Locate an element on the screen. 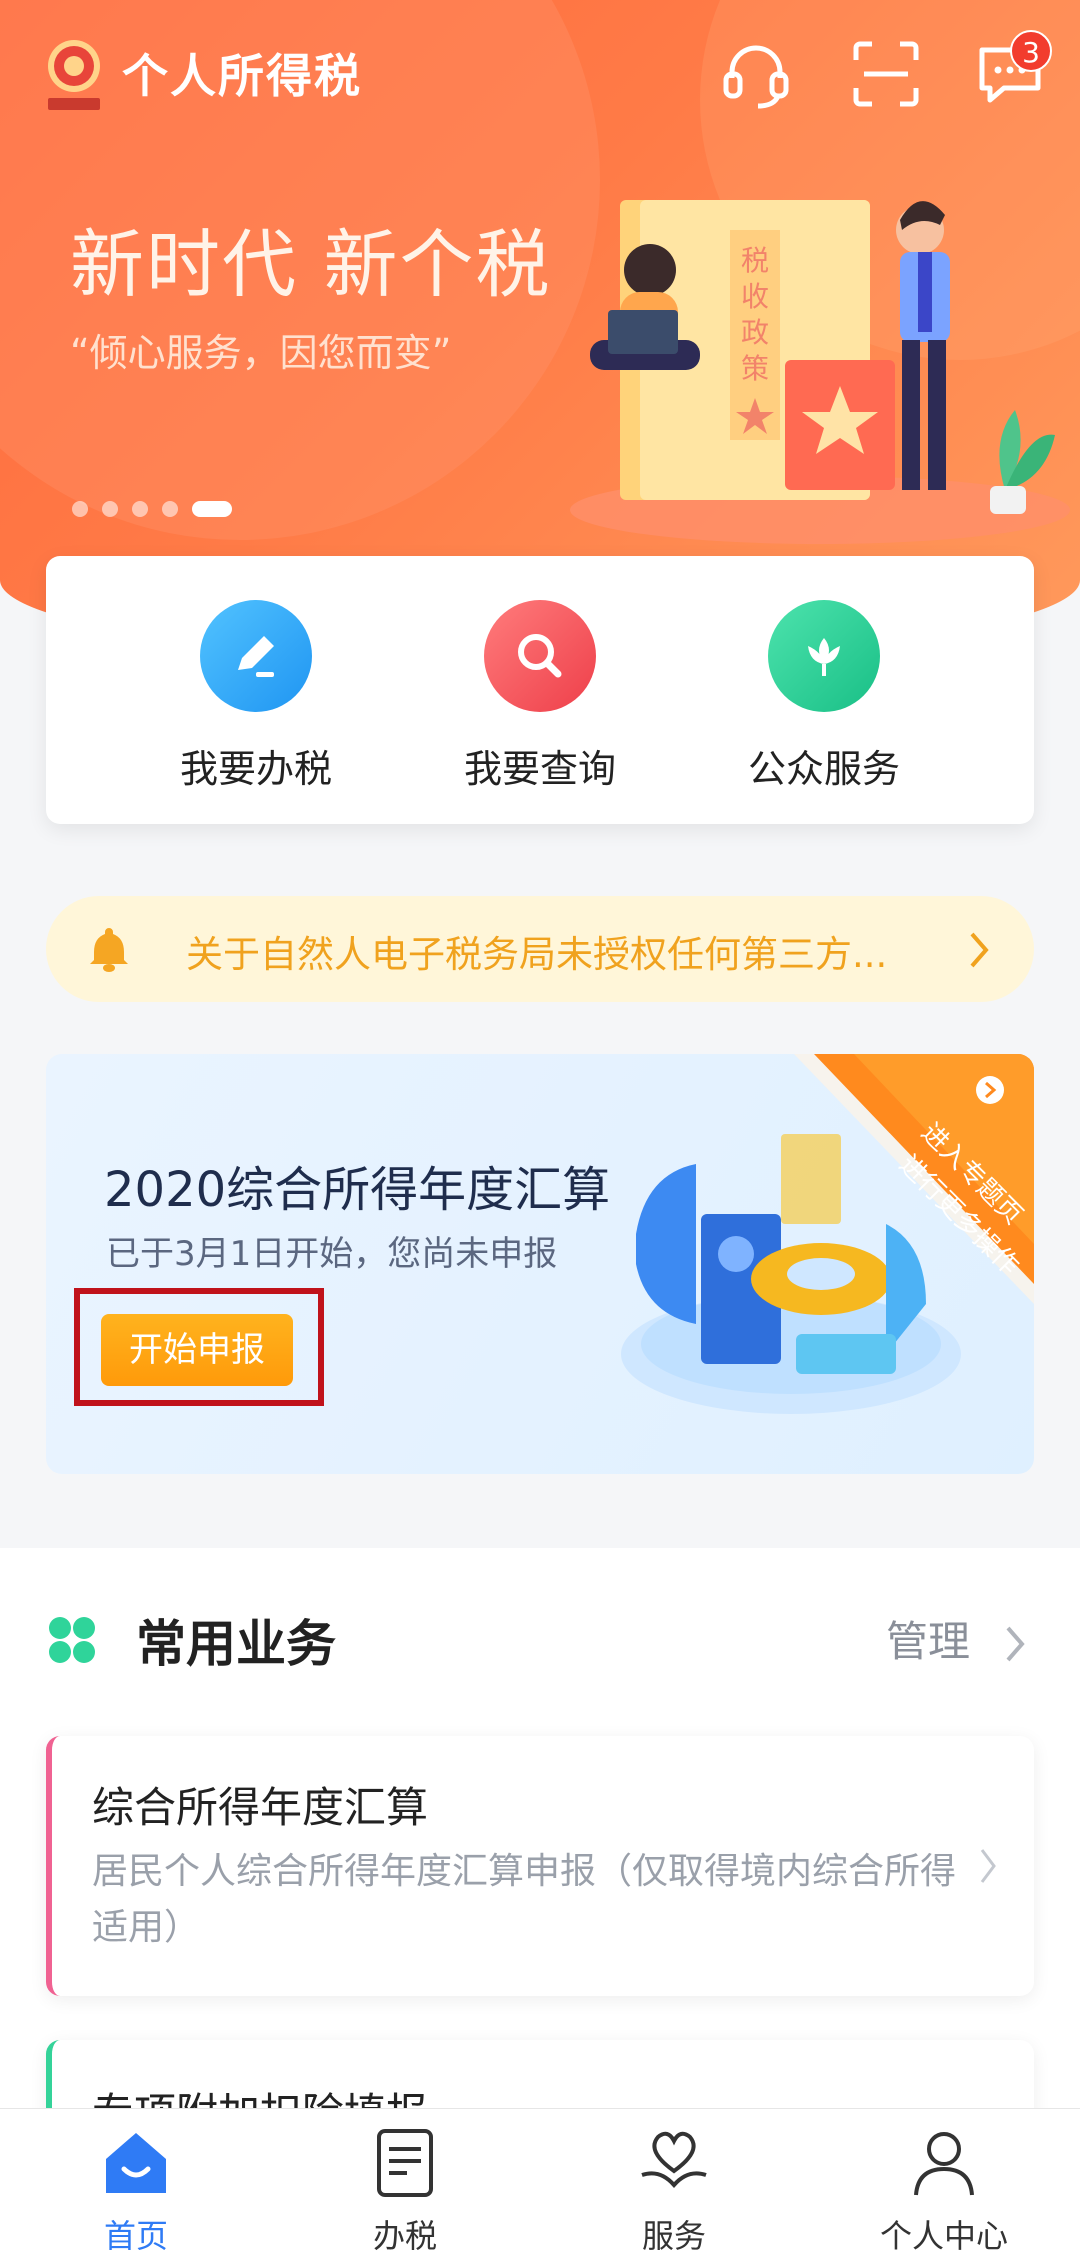 The width and height of the screenshot is (1080, 2261). tab-service-label: 服务 is located at coordinates (673, 2236).